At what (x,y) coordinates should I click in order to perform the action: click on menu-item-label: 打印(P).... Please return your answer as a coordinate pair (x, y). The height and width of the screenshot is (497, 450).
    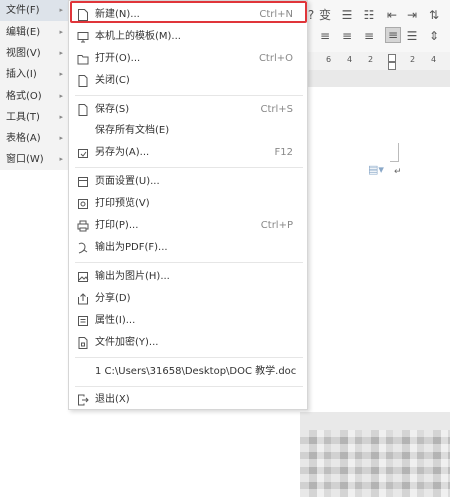
    Looking at the image, I should click on (117, 225).